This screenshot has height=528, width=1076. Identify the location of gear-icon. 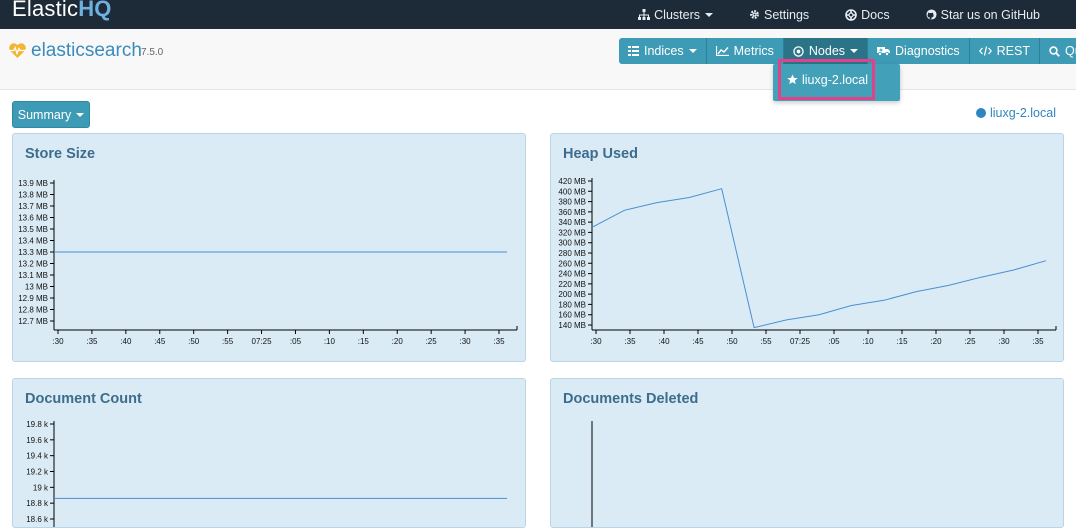
(754, 14).